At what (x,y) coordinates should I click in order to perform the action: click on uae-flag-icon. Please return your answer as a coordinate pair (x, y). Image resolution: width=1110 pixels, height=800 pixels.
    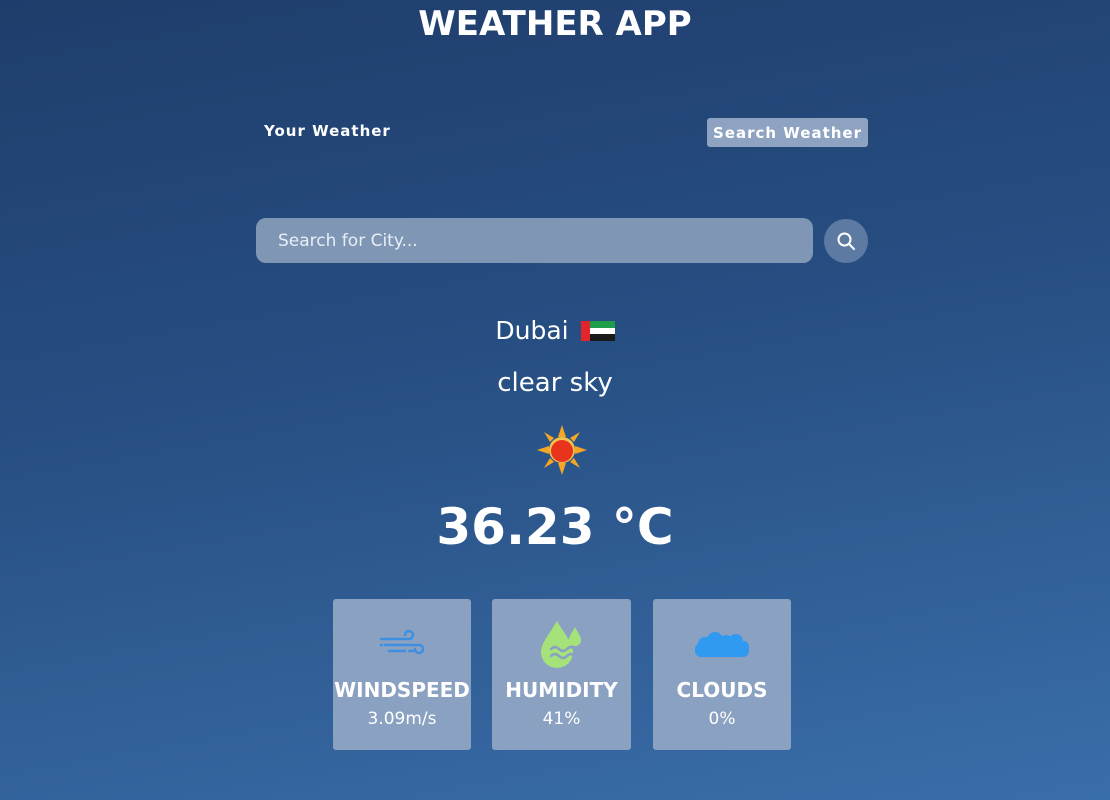
    Looking at the image, I should click on (597, 331).